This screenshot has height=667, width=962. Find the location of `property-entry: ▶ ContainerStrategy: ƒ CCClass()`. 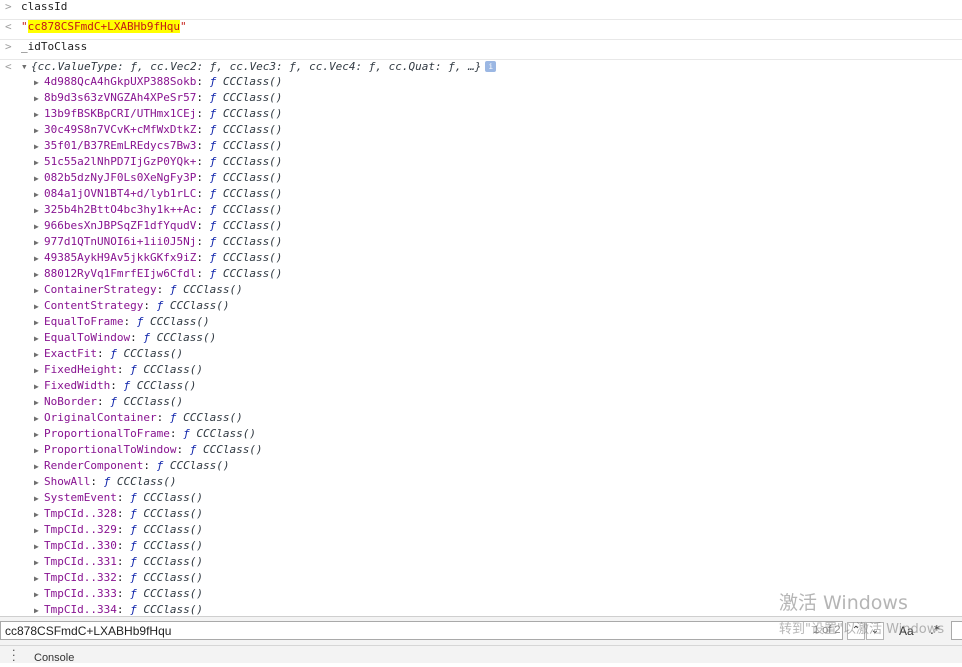

property-entry: ▶ ContainerStrategy: ƒ CCClass() is located at coordinates (138, 290).